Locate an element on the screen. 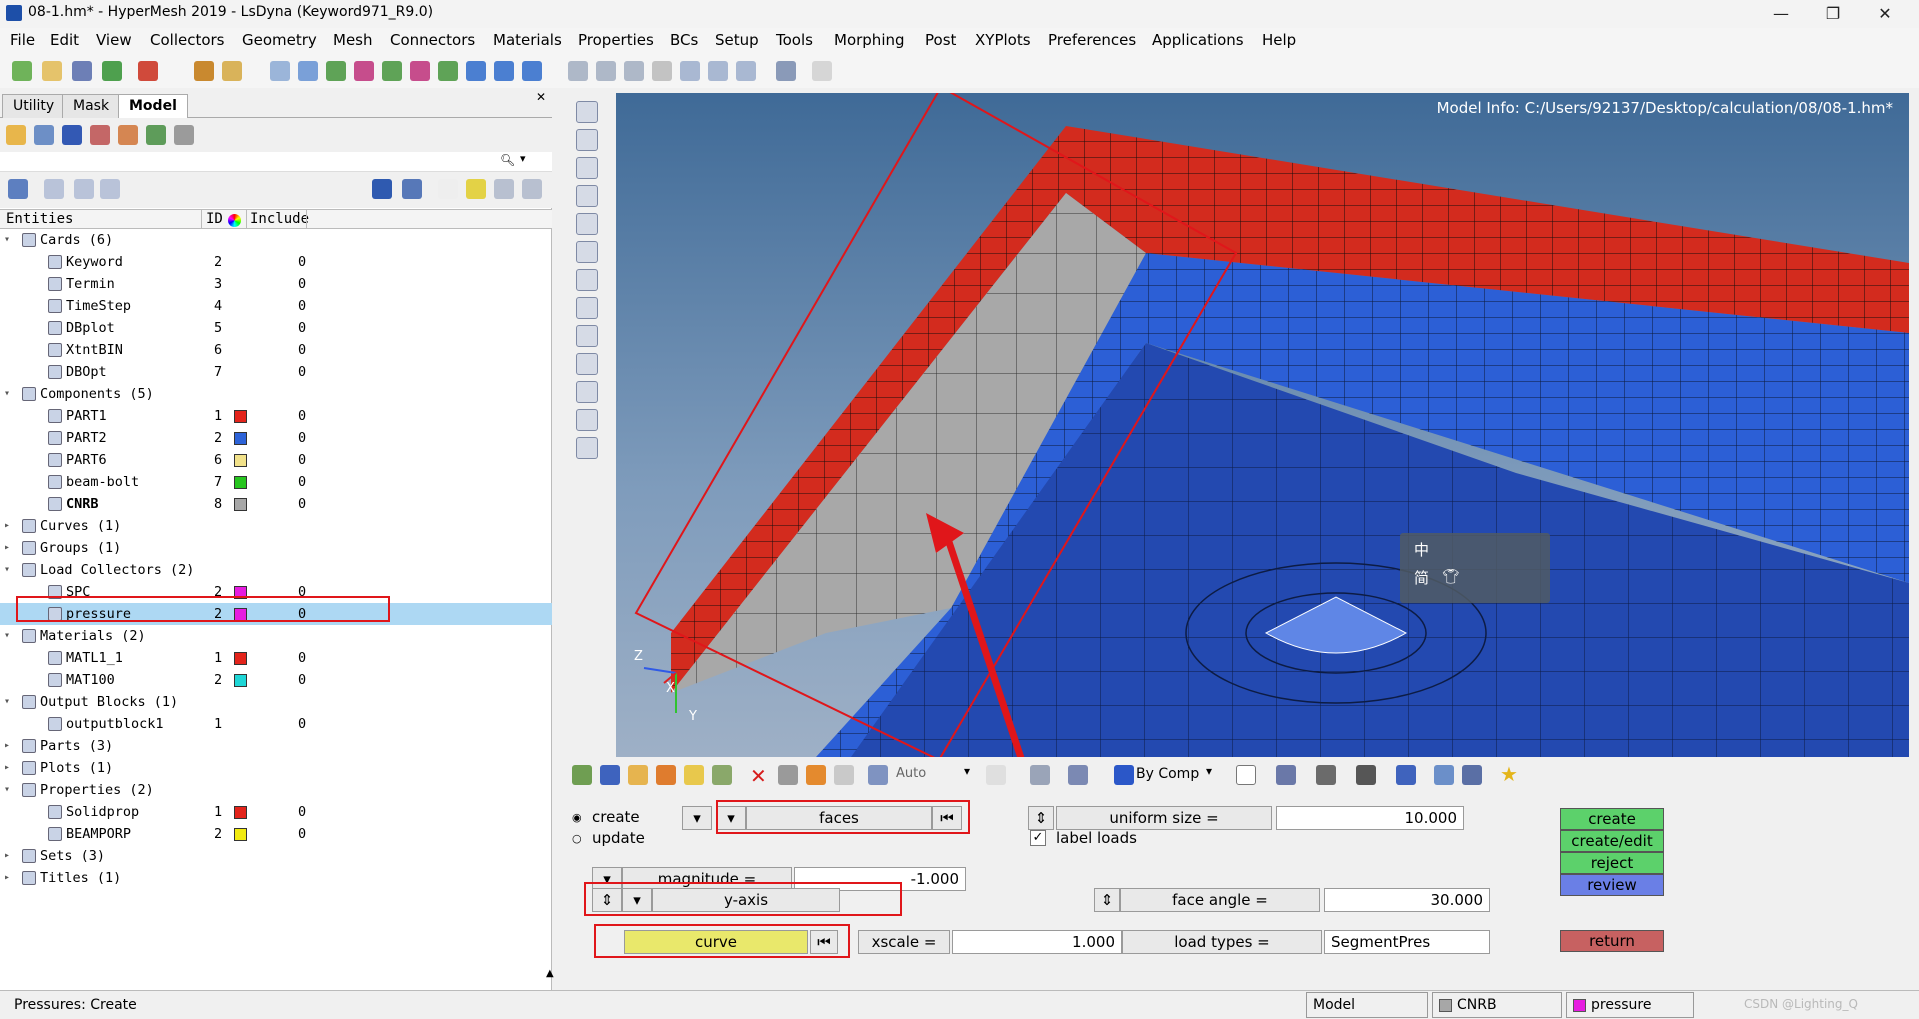  hidden-line-icon is located at coordinates (1444, 775).